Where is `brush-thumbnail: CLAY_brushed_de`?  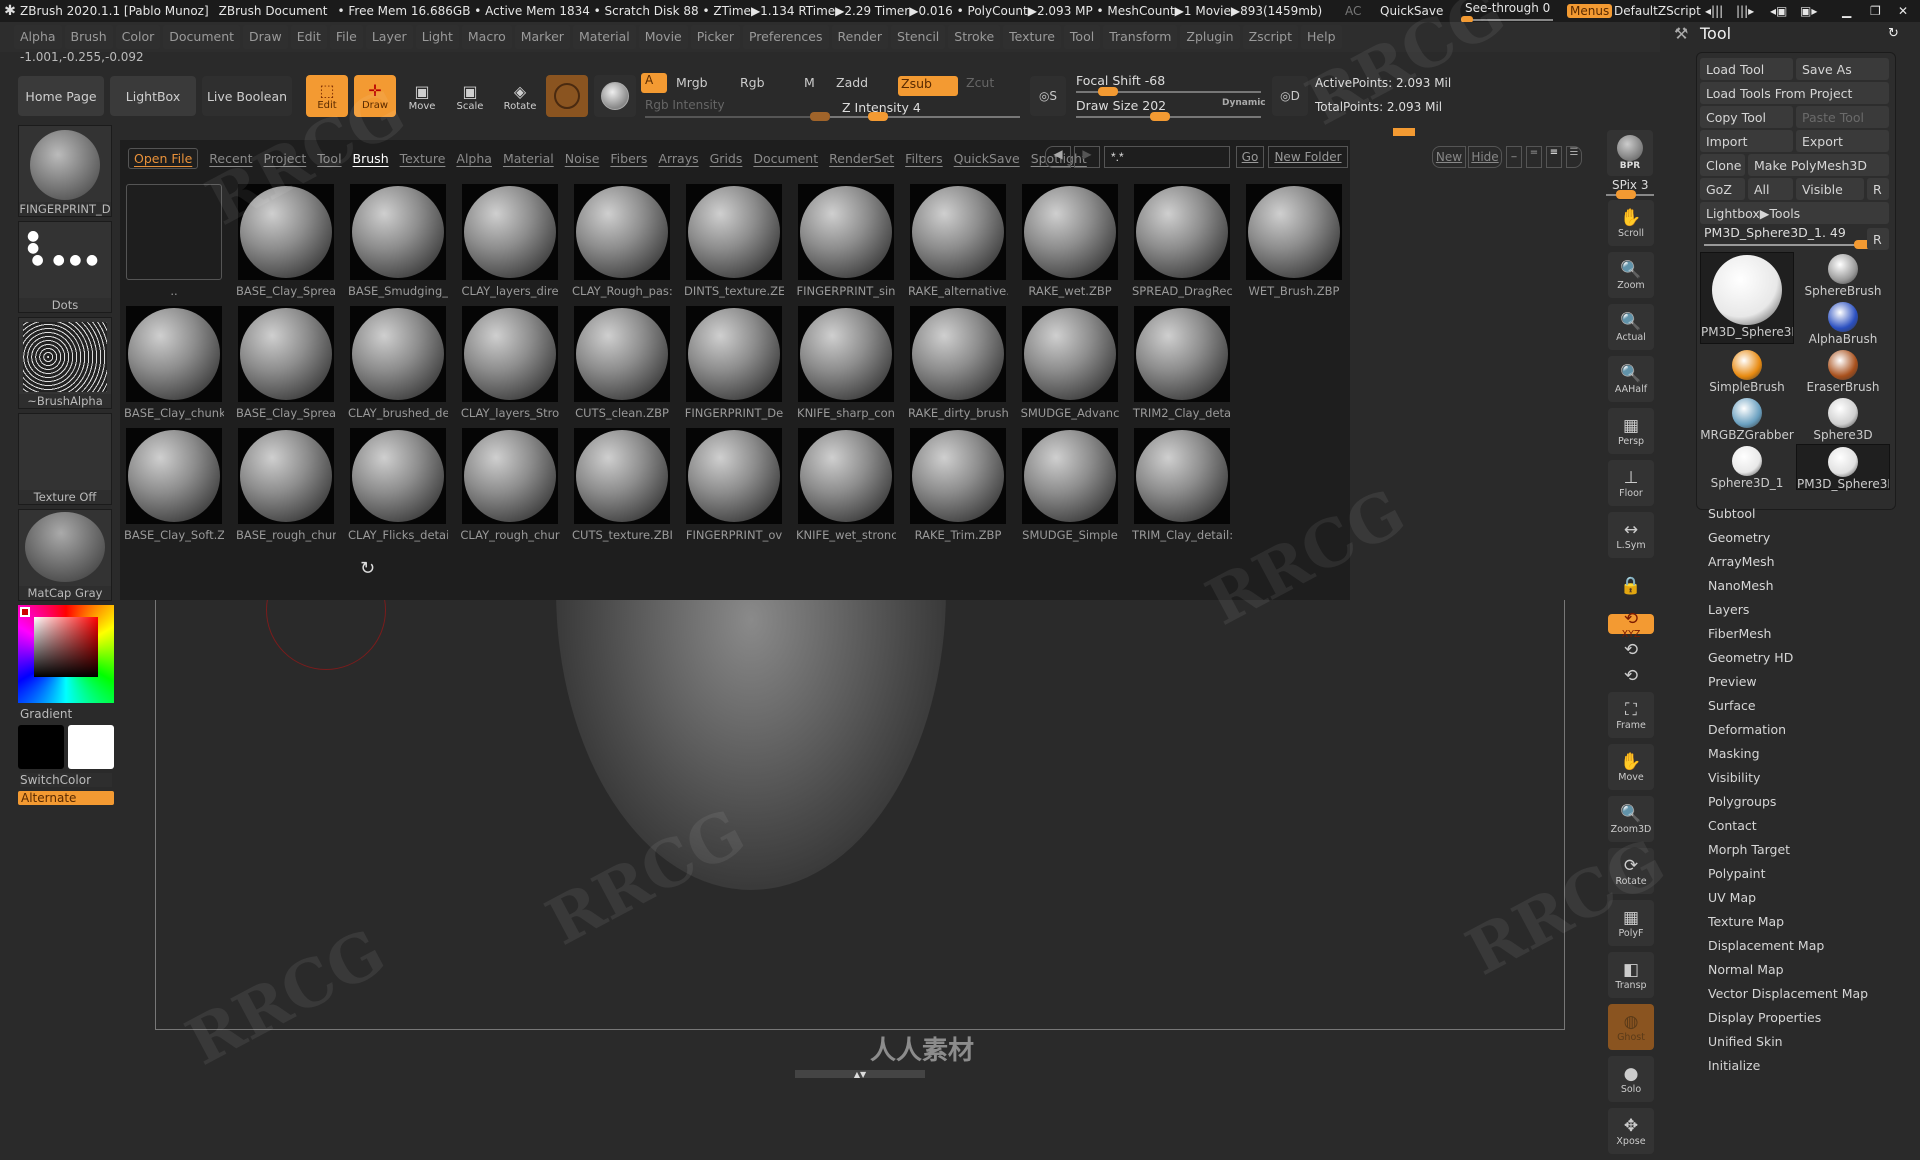 brush-thumbnail: CLAY_brushed_de is located at coordinates (398, 366).